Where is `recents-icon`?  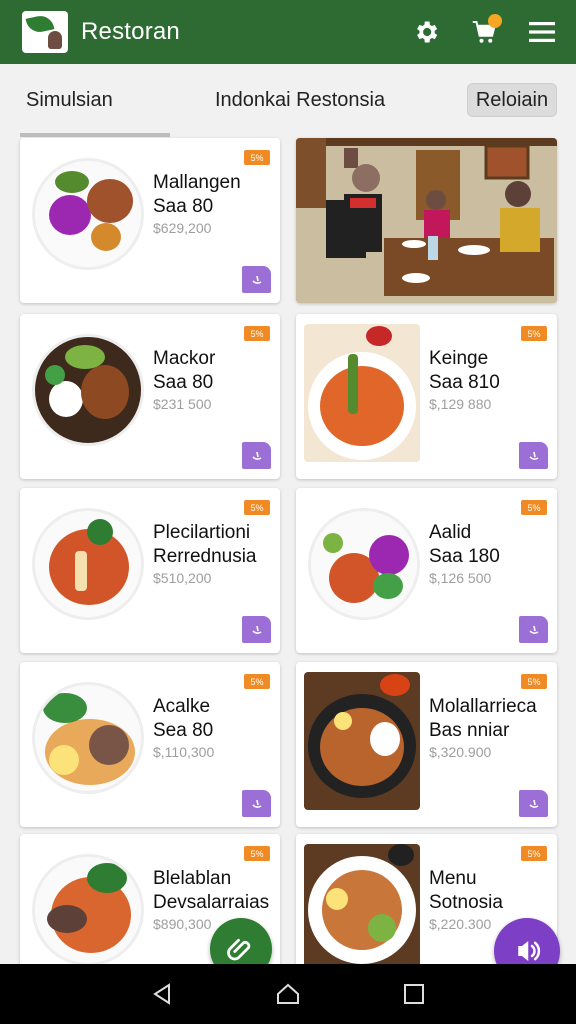 recents-icon is located at coordinates (414, 994).